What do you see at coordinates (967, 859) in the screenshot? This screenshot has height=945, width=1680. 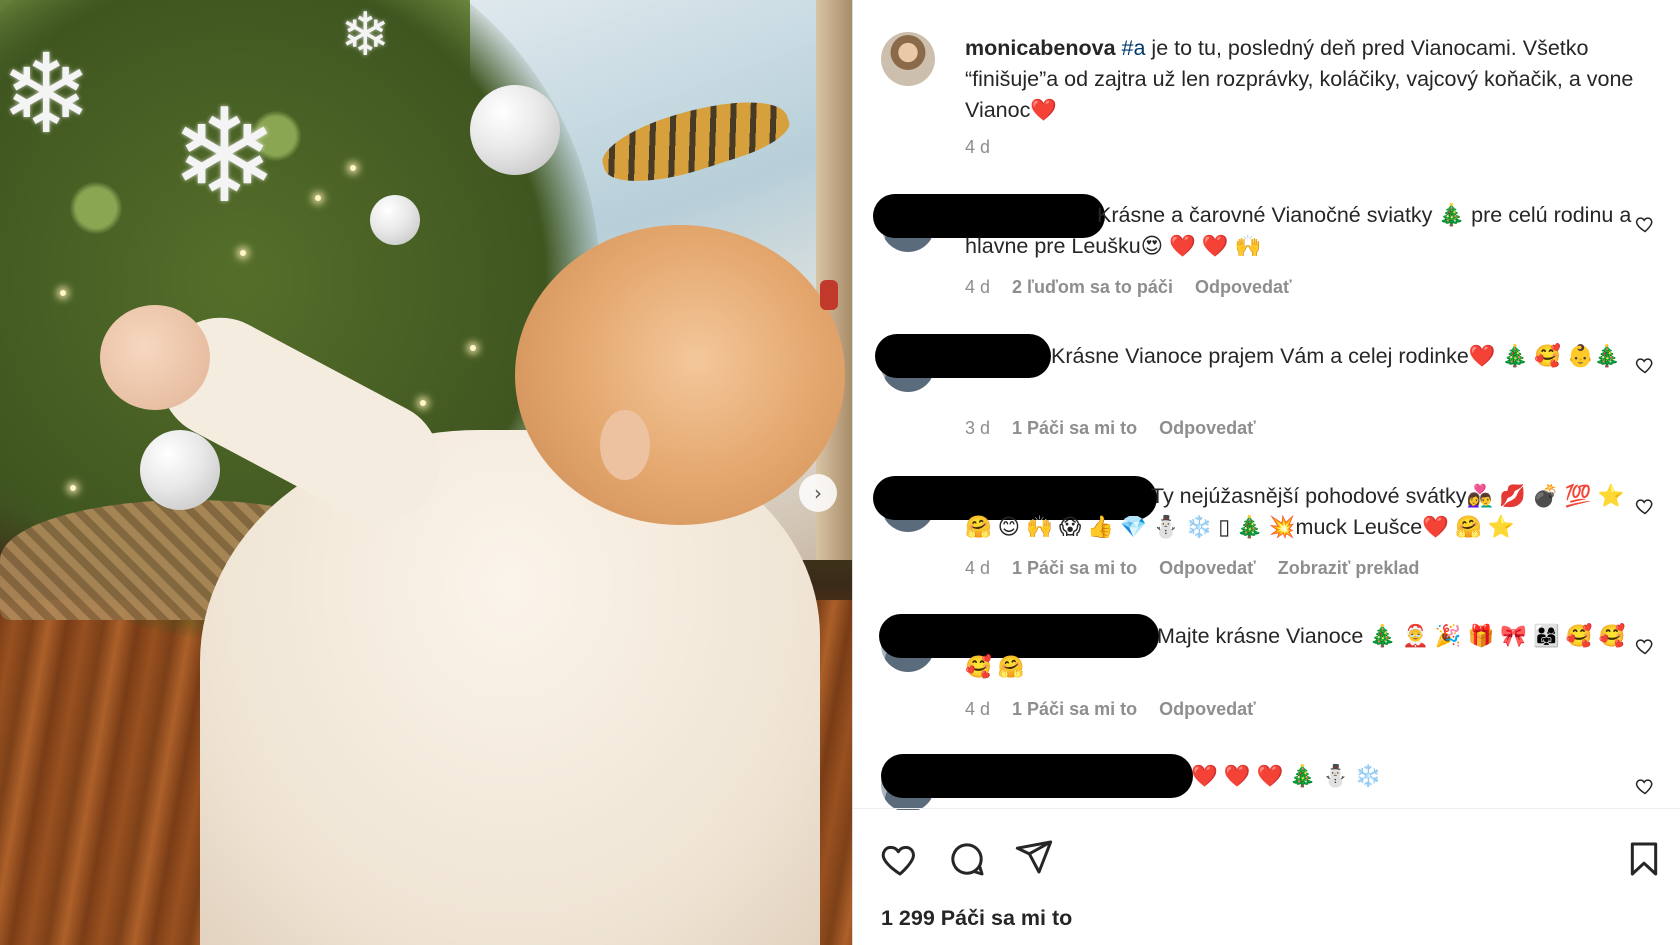 I see `comment-icon` at bounding box center [967, 859].